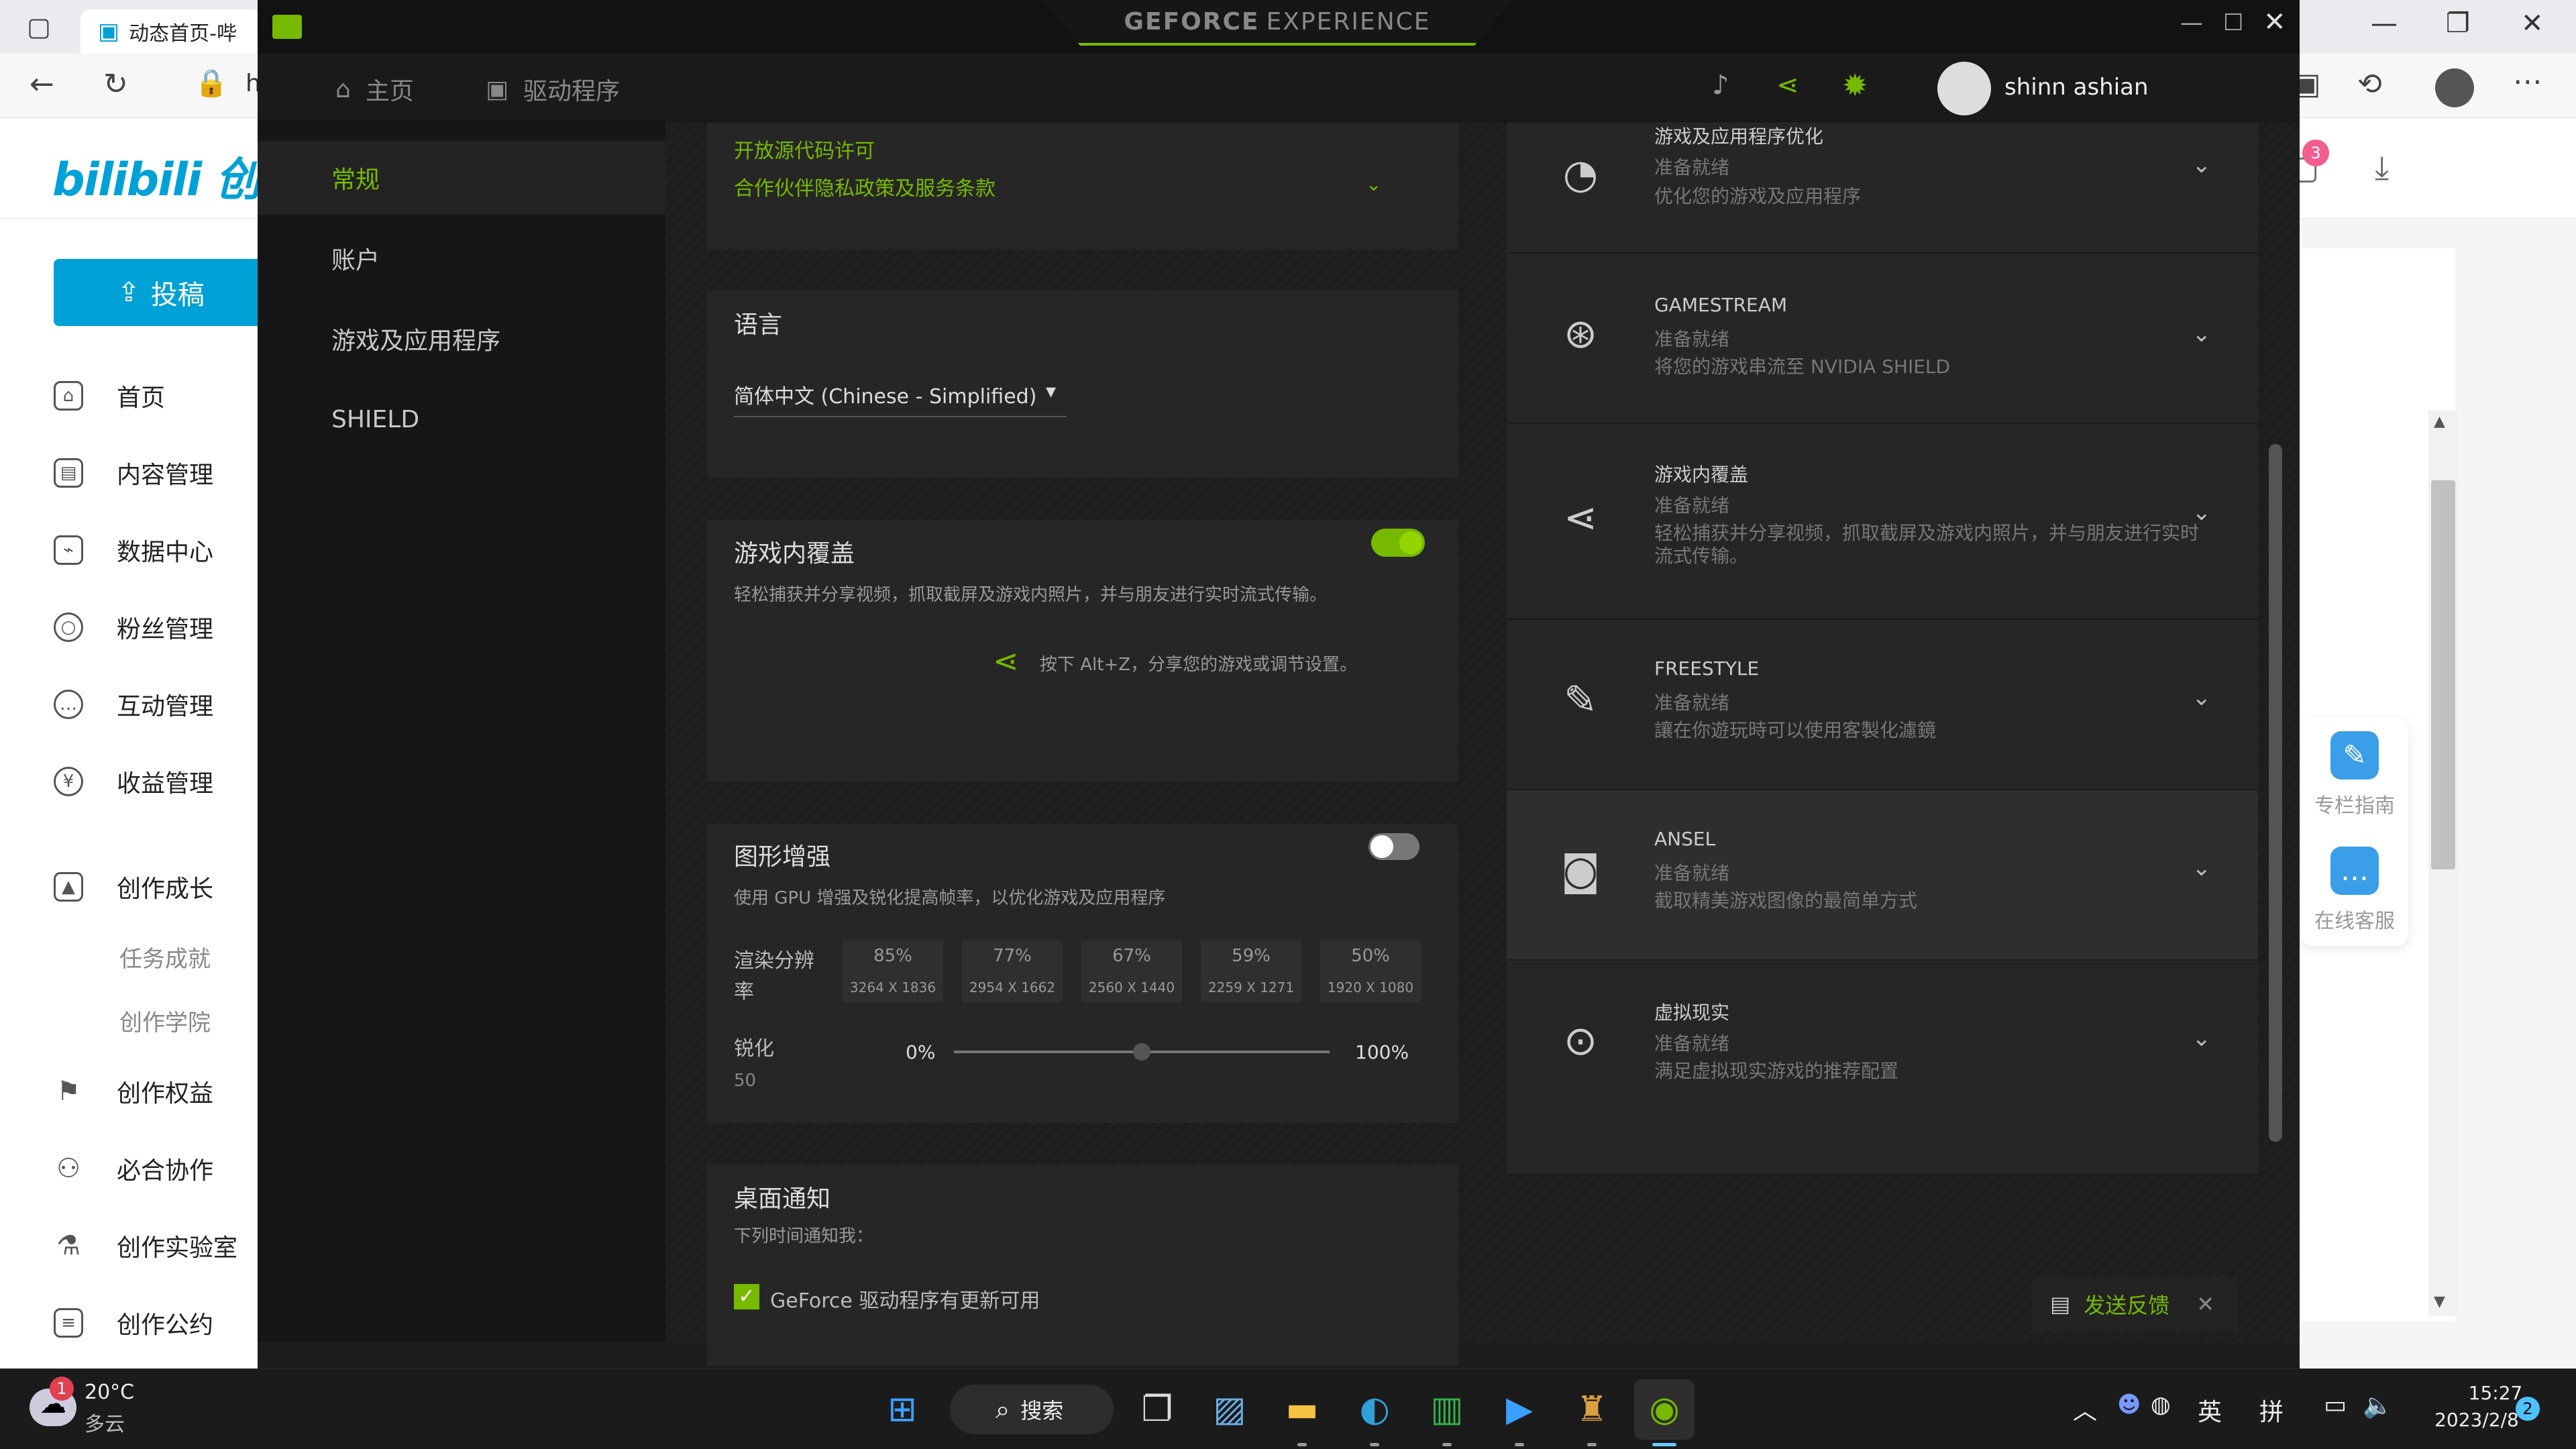 This screenshot has width=2576, height=1449. Describe the element at coordinates (553, 89) in the screenshot. I see `gfe-nav-drivers: ▣ 驱动程序` at that location.